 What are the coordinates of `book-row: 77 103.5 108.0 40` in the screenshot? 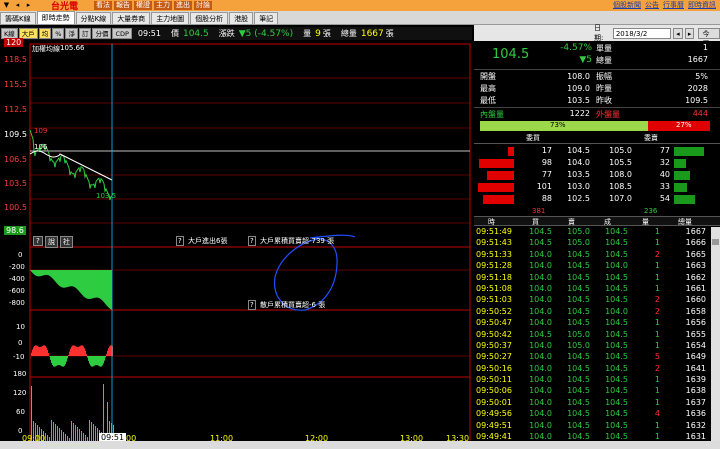 It's located at (597, 175).